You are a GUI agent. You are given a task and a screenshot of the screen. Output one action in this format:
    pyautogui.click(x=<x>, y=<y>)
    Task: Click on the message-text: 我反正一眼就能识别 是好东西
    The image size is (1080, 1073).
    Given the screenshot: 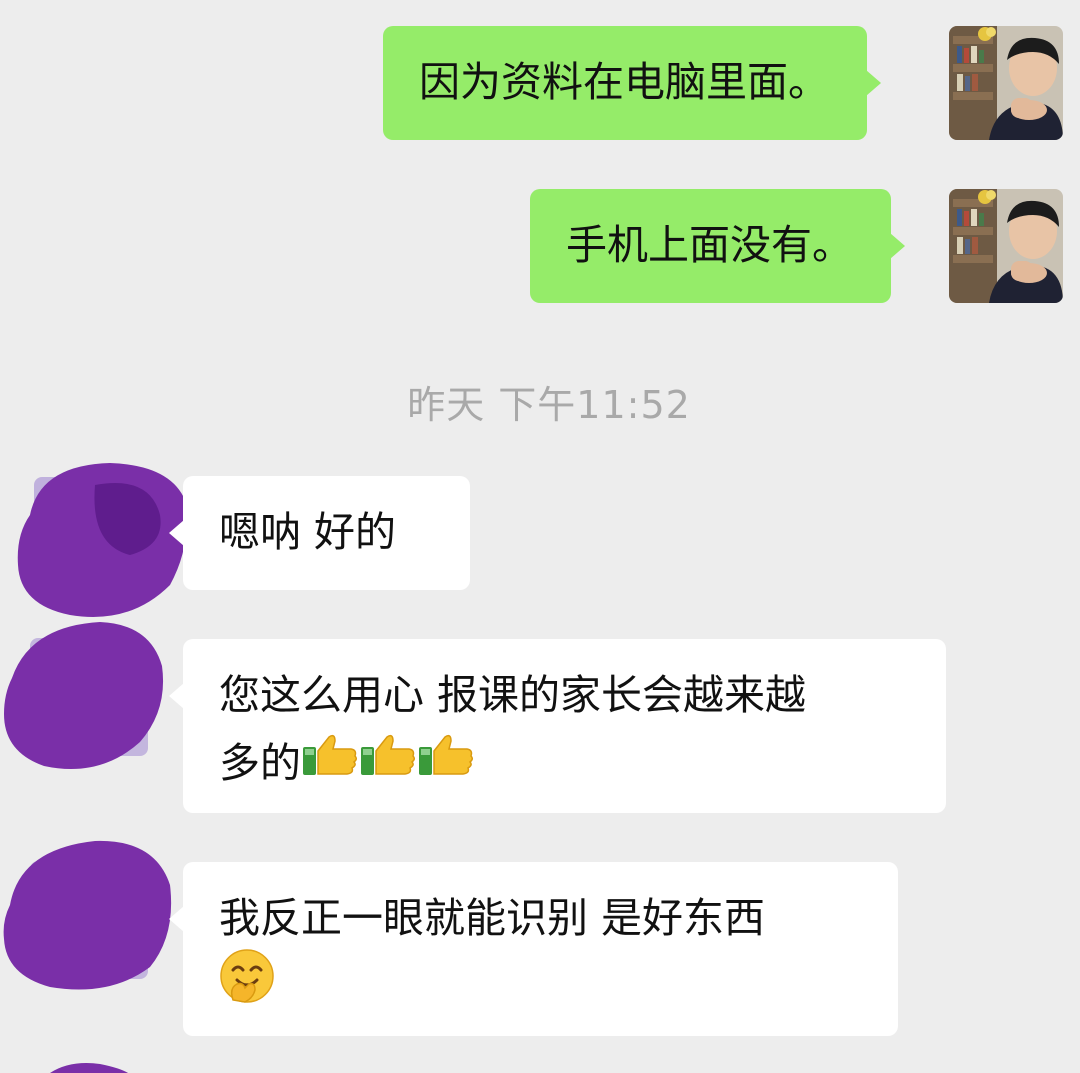 What is the action you would take?
    pyautogui.click(x=492, y=918)
    